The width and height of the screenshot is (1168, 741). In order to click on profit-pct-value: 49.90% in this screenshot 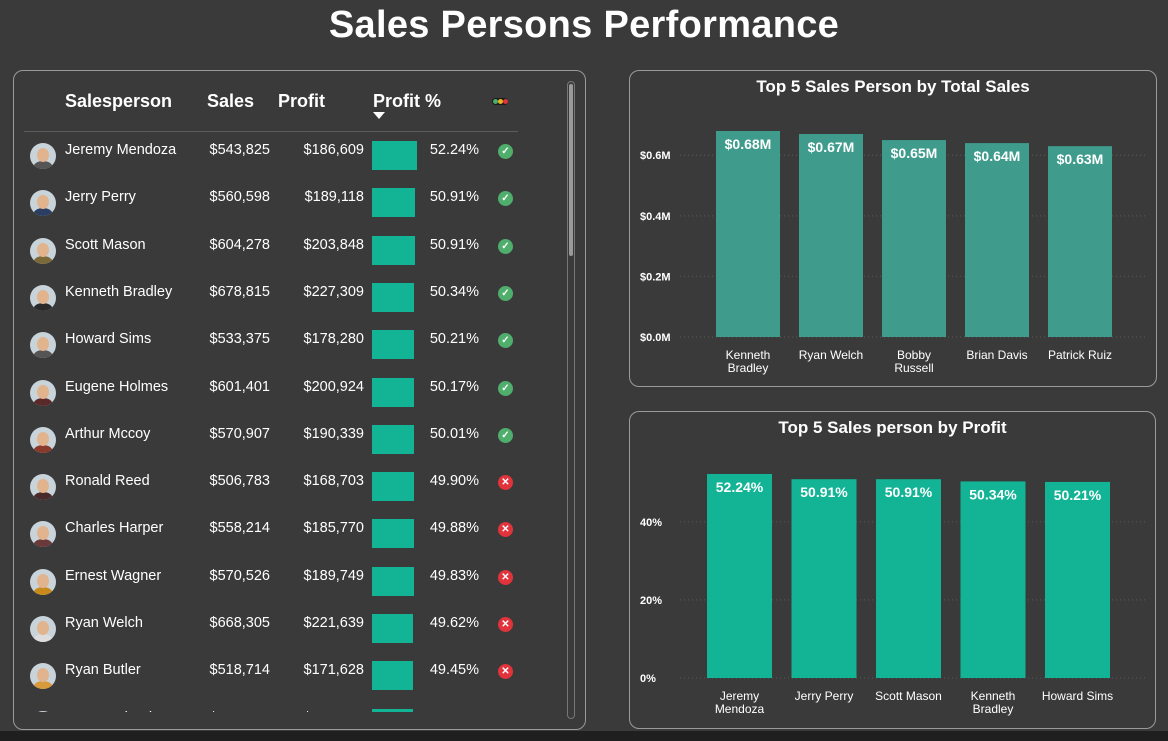, I will do `click(454, 481)`.